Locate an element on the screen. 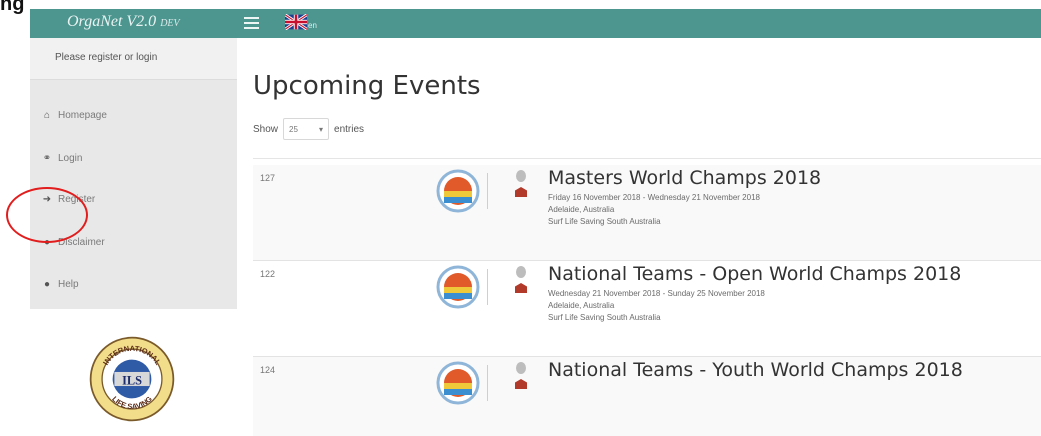  question-circle-icon: ● is located at coordinates (47, 284).